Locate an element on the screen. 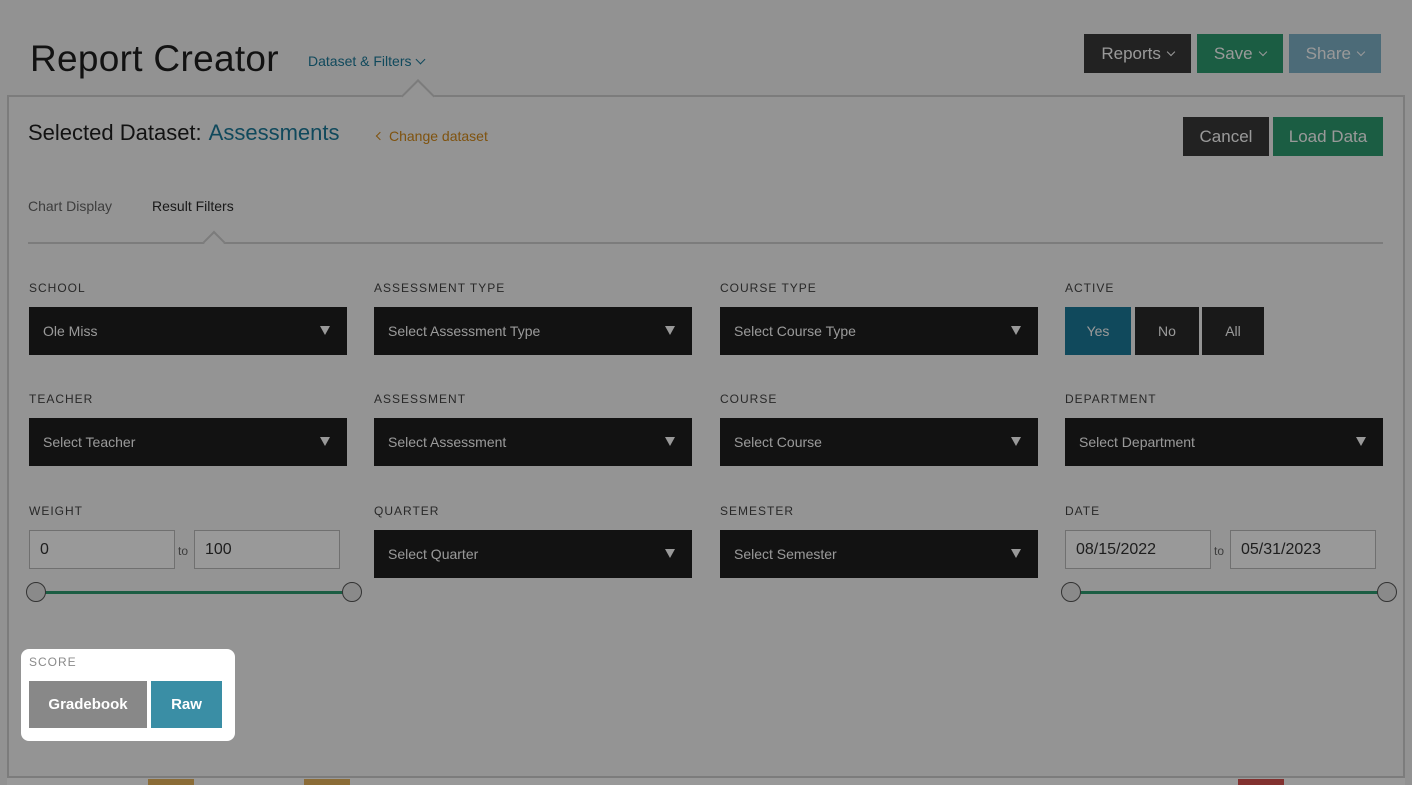 The image size is (1412, 785). assessment-value: Select Assessment is located at coordinates (447, 442).